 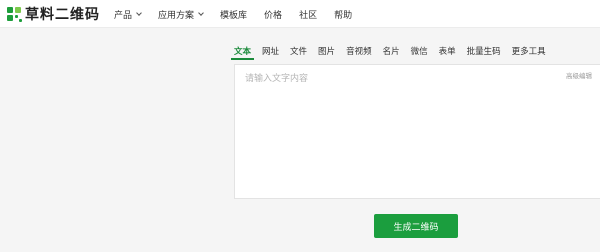 I want to click on nav-item-label: 产品, so click(x=123, y=15).